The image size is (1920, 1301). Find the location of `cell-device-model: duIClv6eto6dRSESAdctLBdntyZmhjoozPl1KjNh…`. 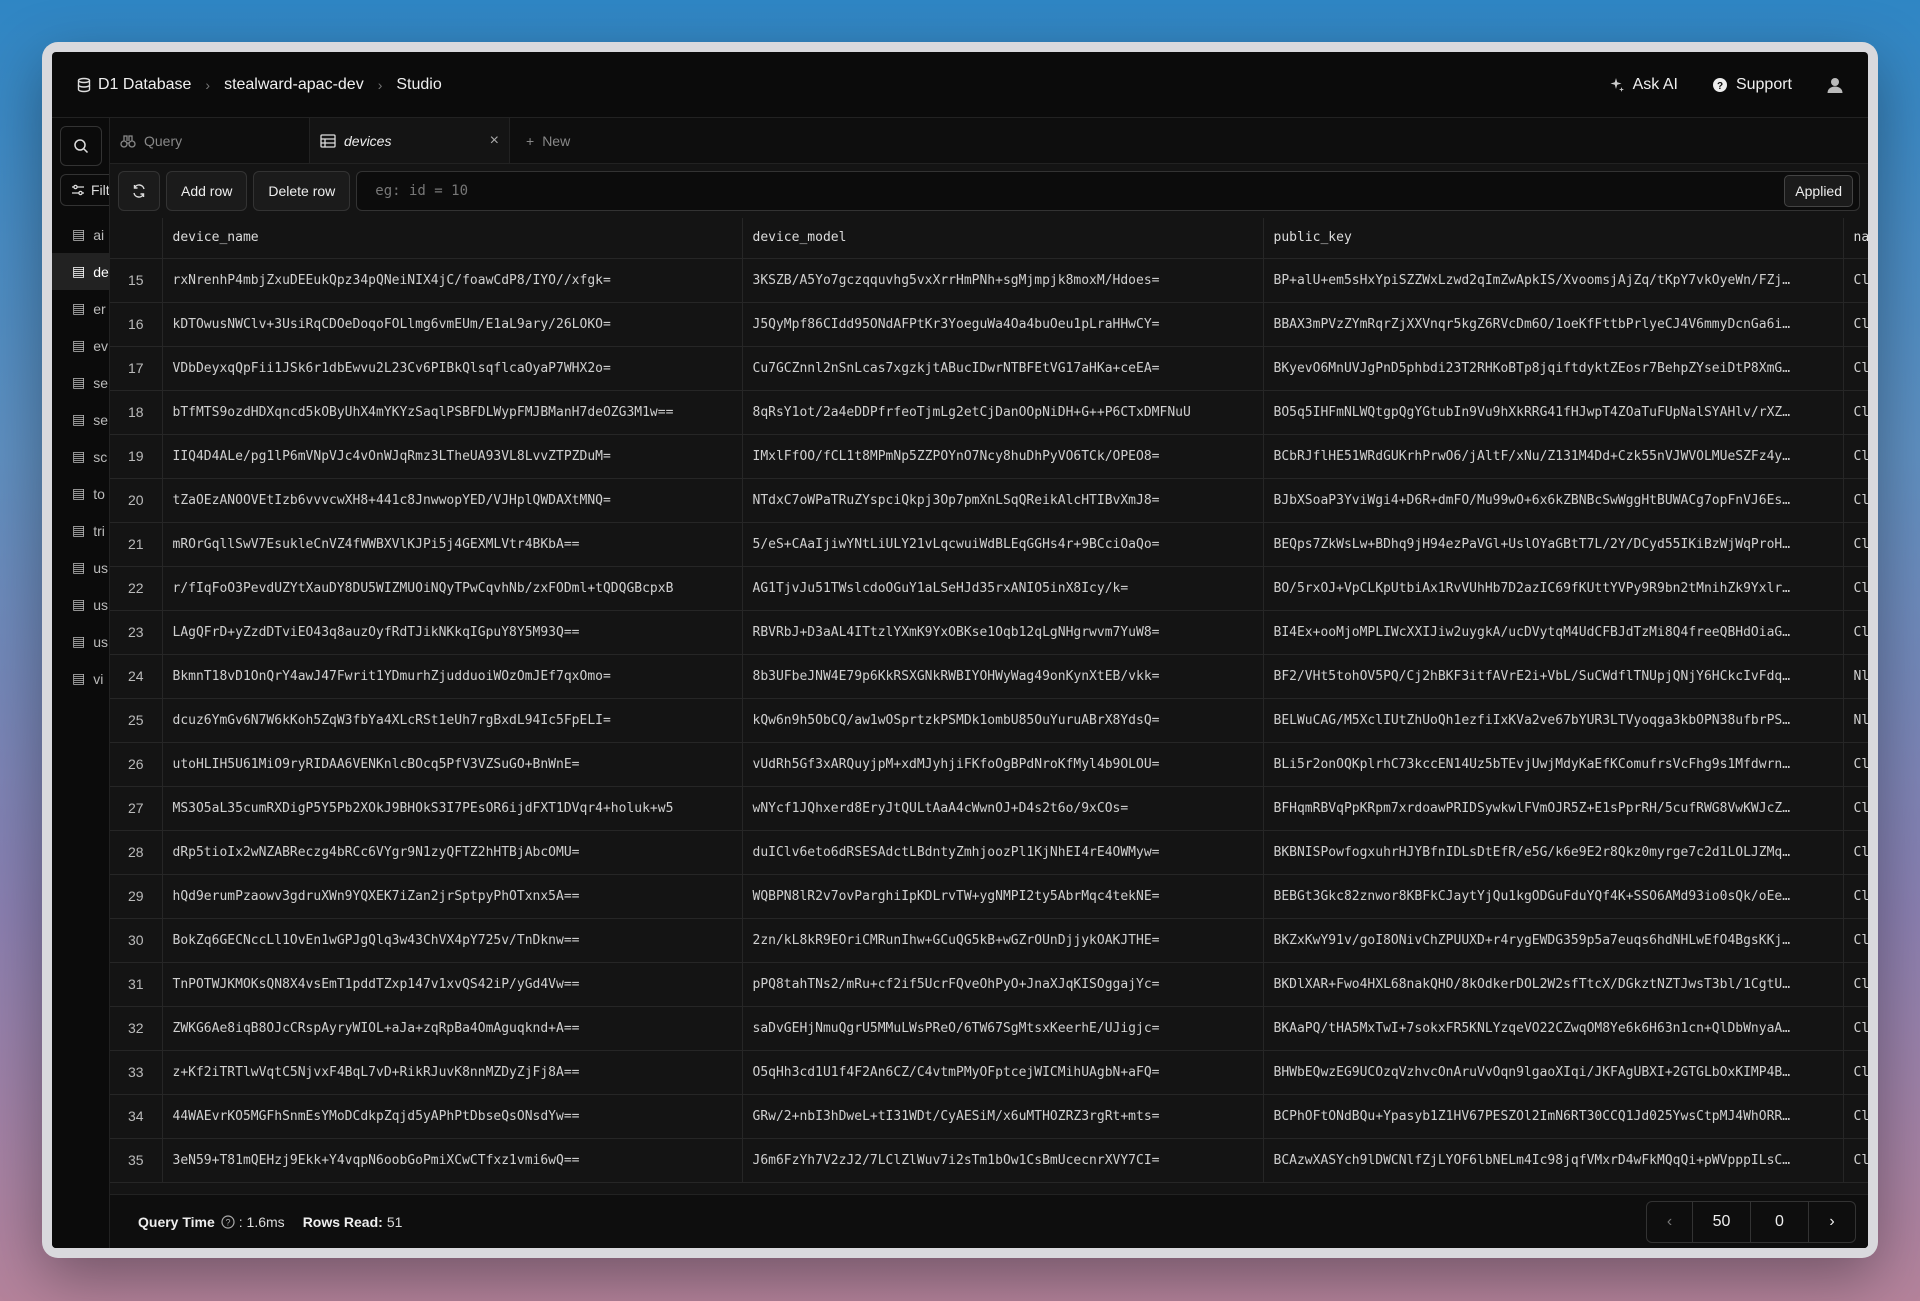

cell-device-model: duIClv6eto6dRSESAdctLBdntyZmhjoozPl1KjNh… is located at coordinates (1003, 852).